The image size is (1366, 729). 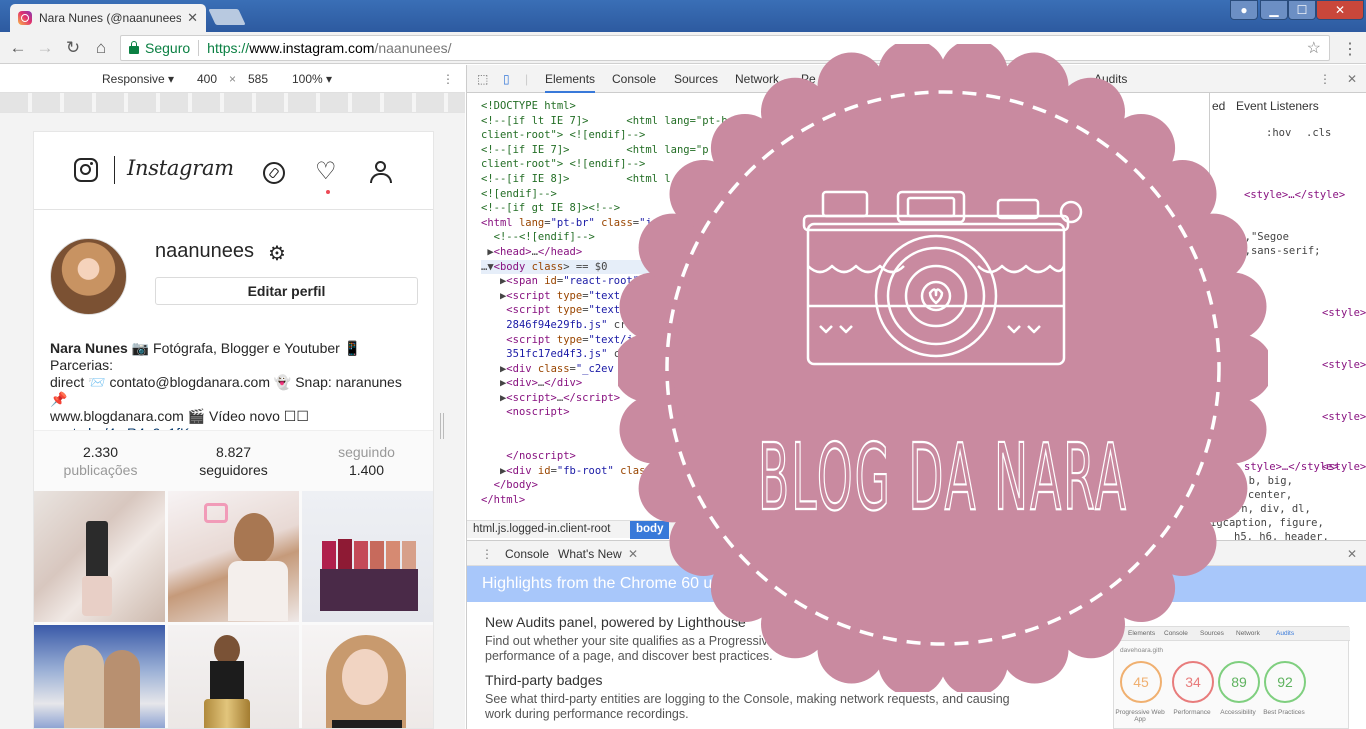 What do you see at coordinates (86, 170) in the screenshot?
I see `instagram-camera-icon` at bounding box center [86, 170].